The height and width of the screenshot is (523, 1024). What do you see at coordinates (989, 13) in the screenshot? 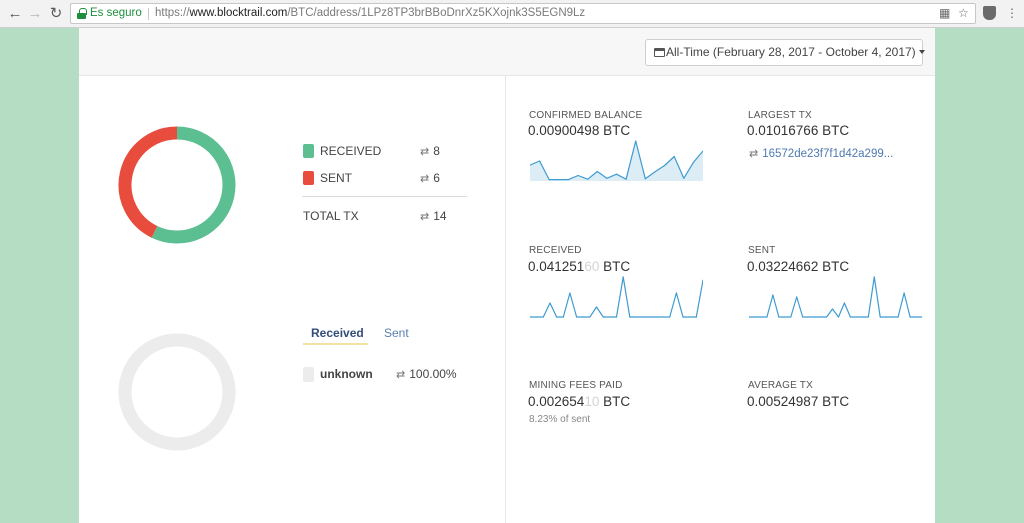
I see `extension-shield-icon` at bounding box center [989, 13].